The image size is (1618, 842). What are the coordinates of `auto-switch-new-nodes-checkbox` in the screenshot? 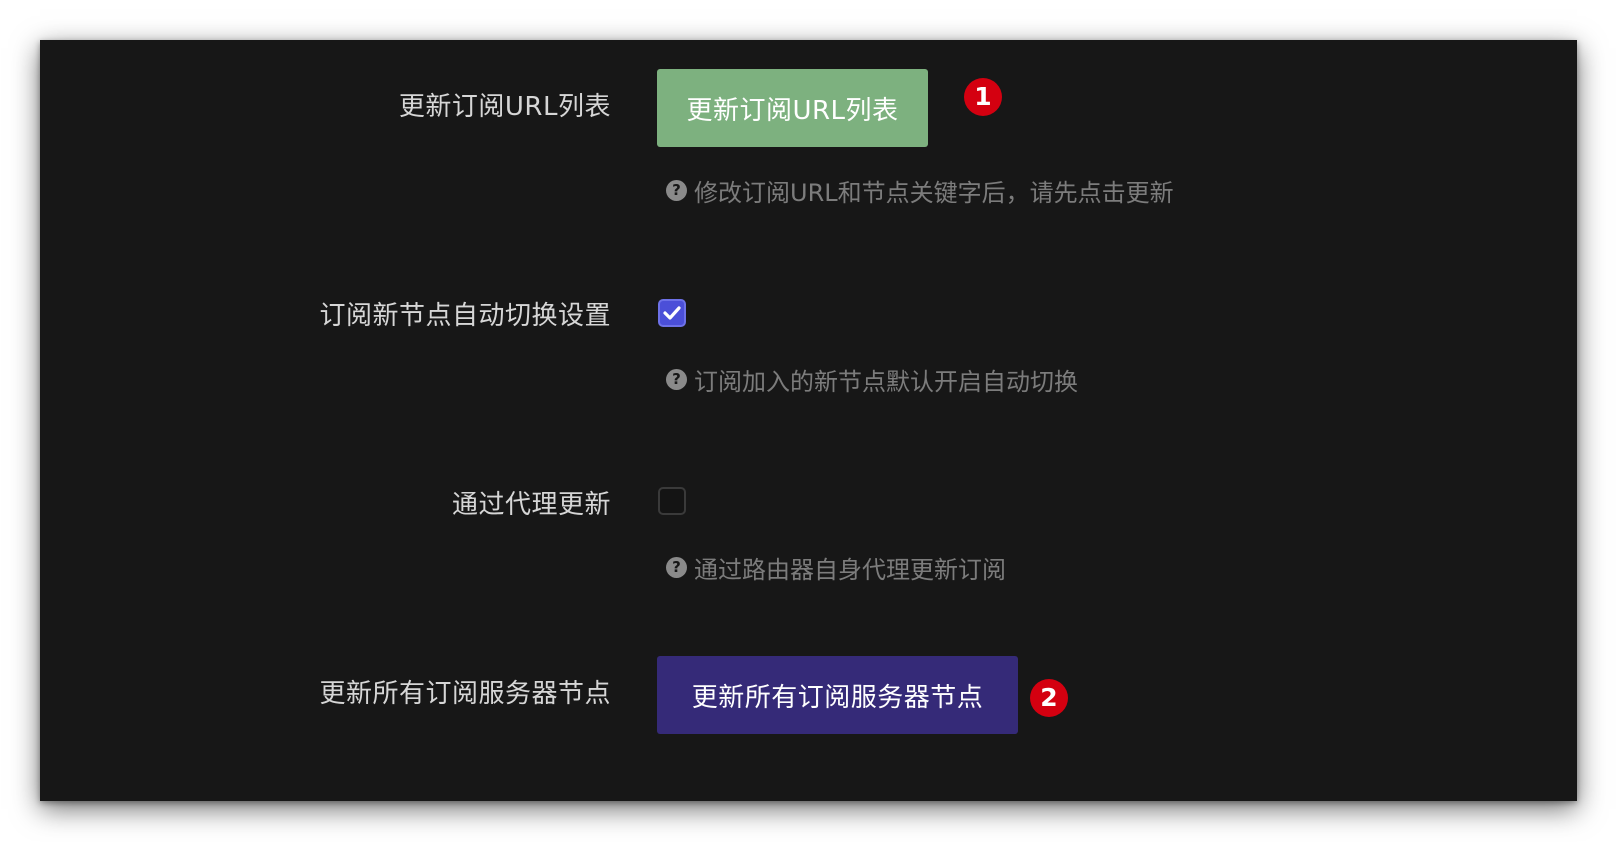 It's located at (672, 313).